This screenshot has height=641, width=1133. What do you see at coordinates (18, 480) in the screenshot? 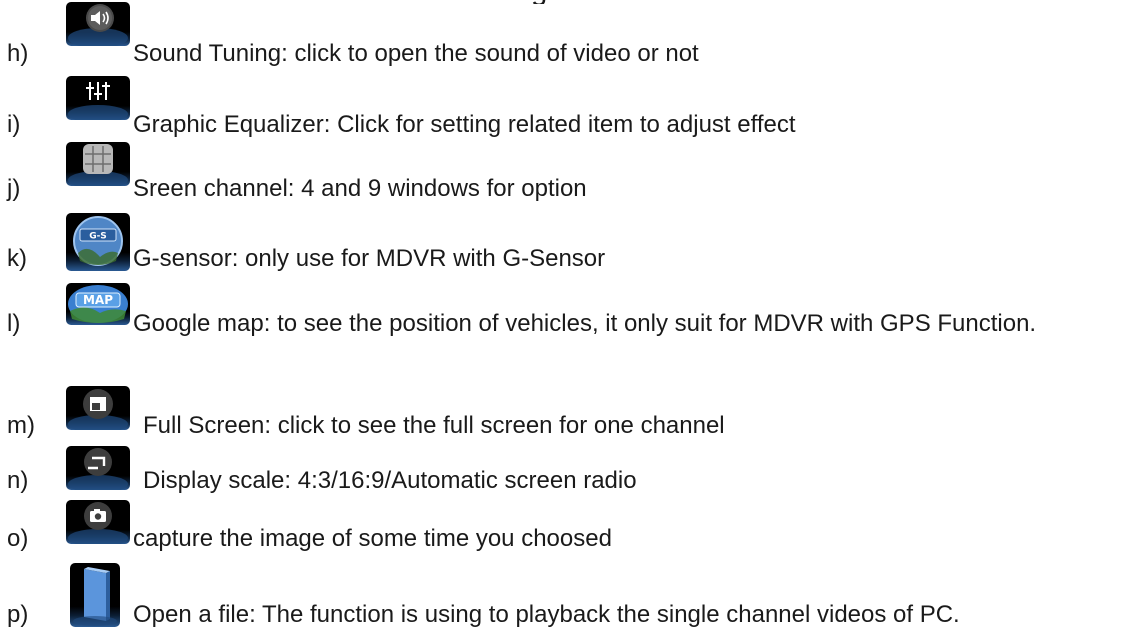
I see `list-letter: n)` at bounding box center [18, 480].